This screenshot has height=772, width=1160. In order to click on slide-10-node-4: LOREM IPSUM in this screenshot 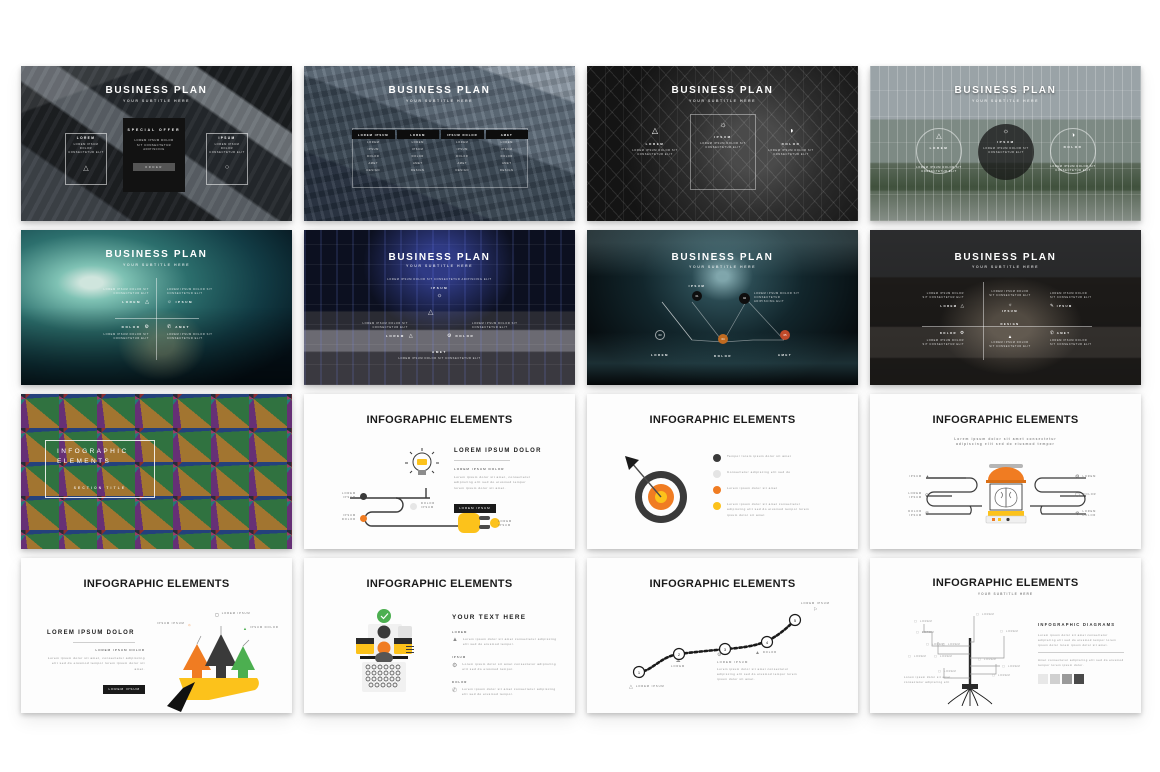, I will do `click(509, 524)`.